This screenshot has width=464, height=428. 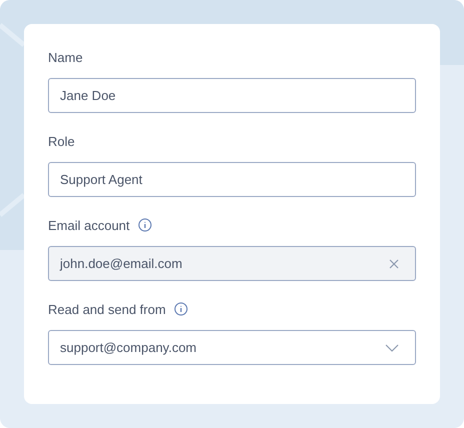 I want to click on input-field: Support Agent, so click(x=232, y=179).